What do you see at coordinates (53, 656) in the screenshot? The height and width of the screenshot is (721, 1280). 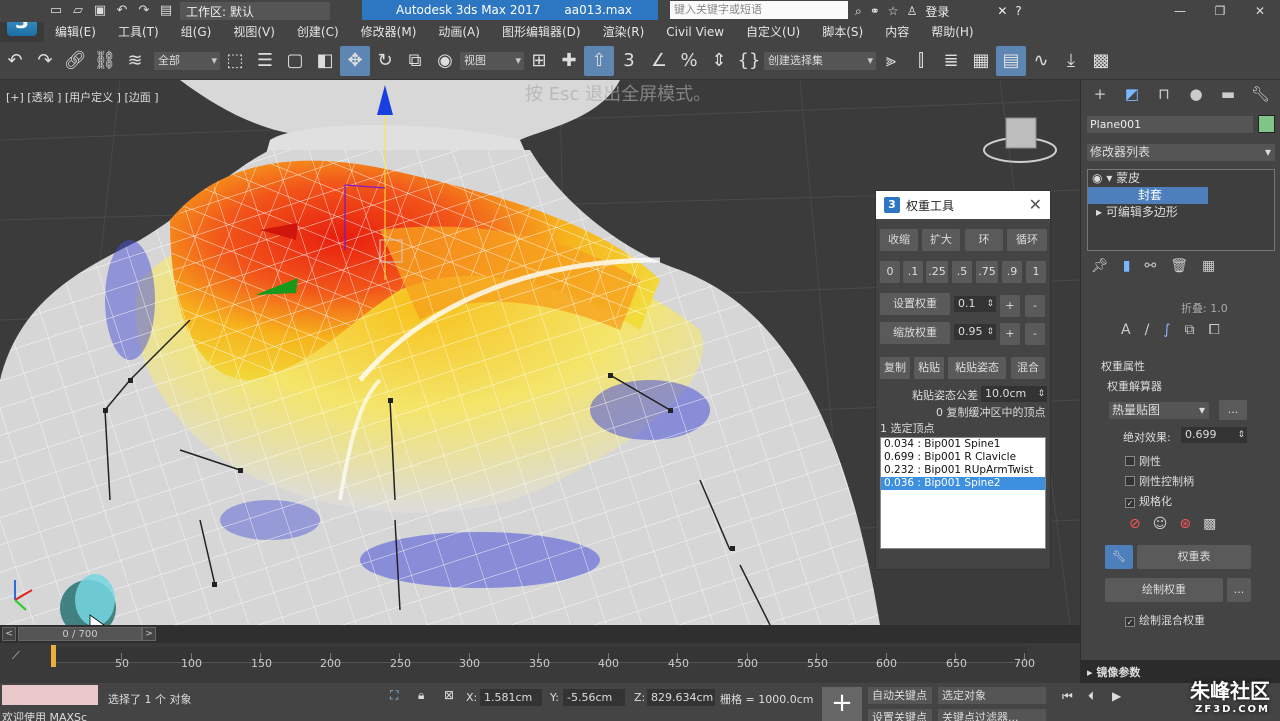 I see `current-frame-marker` at bounding box center [53, 656].